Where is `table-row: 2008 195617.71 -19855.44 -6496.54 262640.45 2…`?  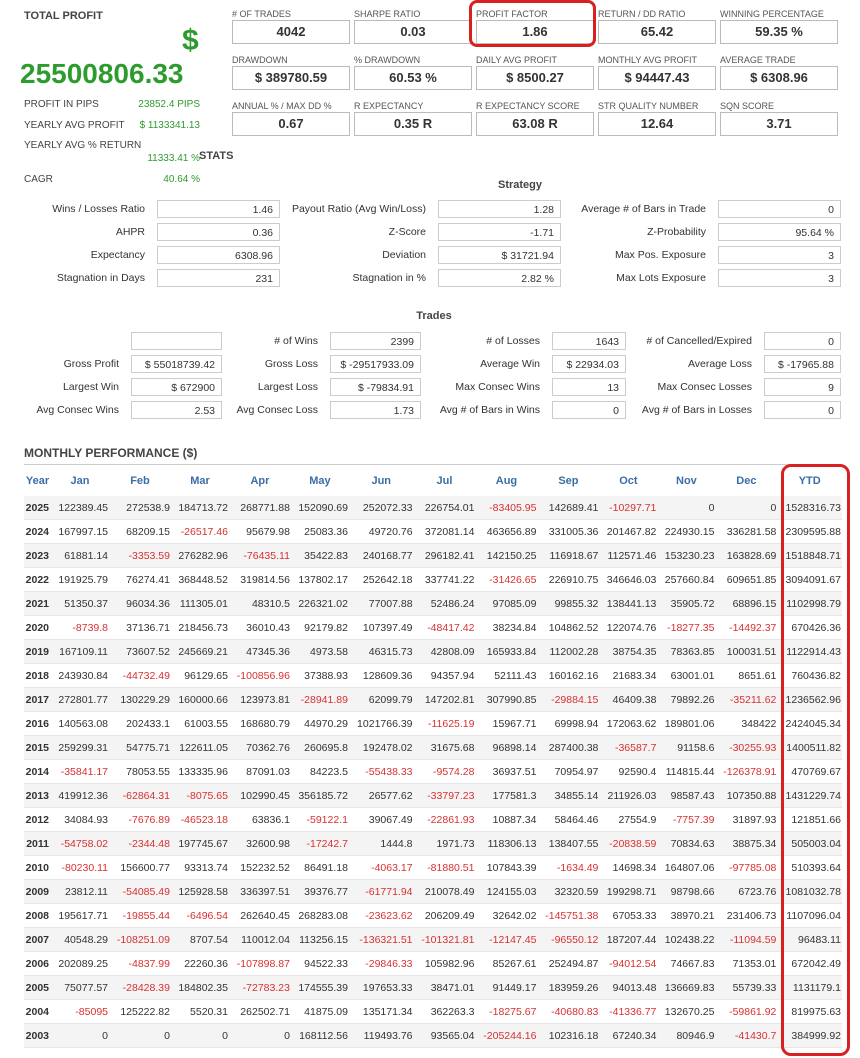 table-row: 2008 195617.71 -19855.44 -6496.54 262640.45 2… is located at coordinates (433, 915).